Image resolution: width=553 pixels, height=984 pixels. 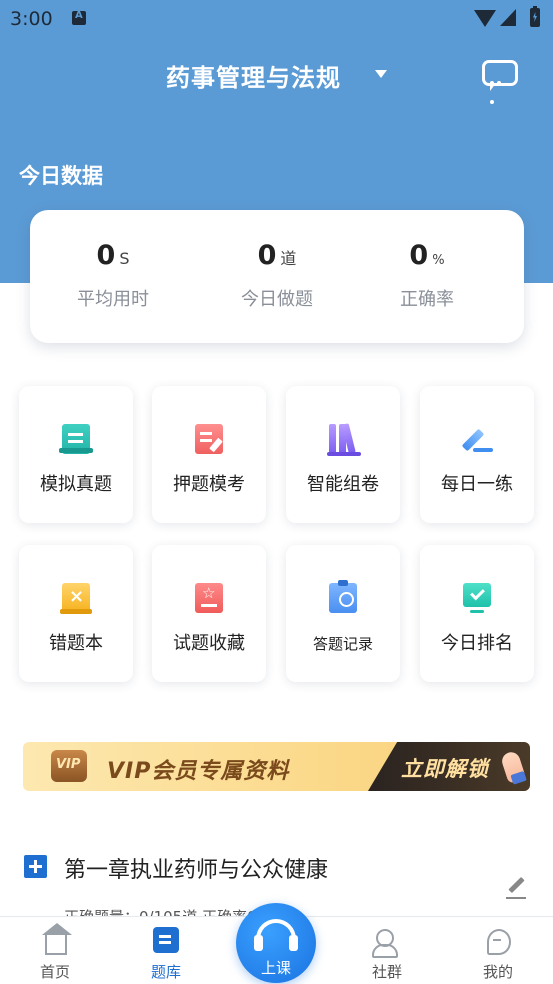 What do you see at coordinates (343, 613) in the screenshot?
I see `feature-answer-record: 答题记录` at bounding box center [343, 613].